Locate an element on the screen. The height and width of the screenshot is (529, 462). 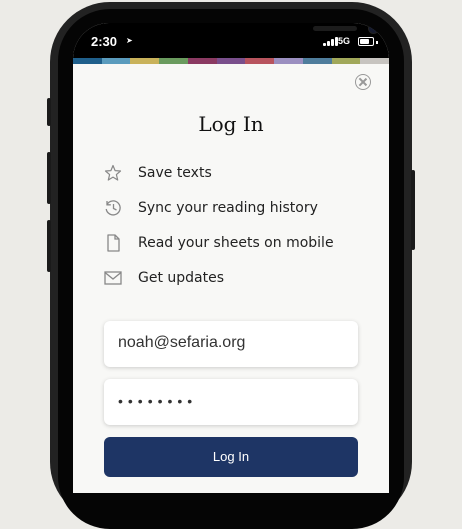
feature-sync-history: Sync your reading history is located at coordinates (233, 210).